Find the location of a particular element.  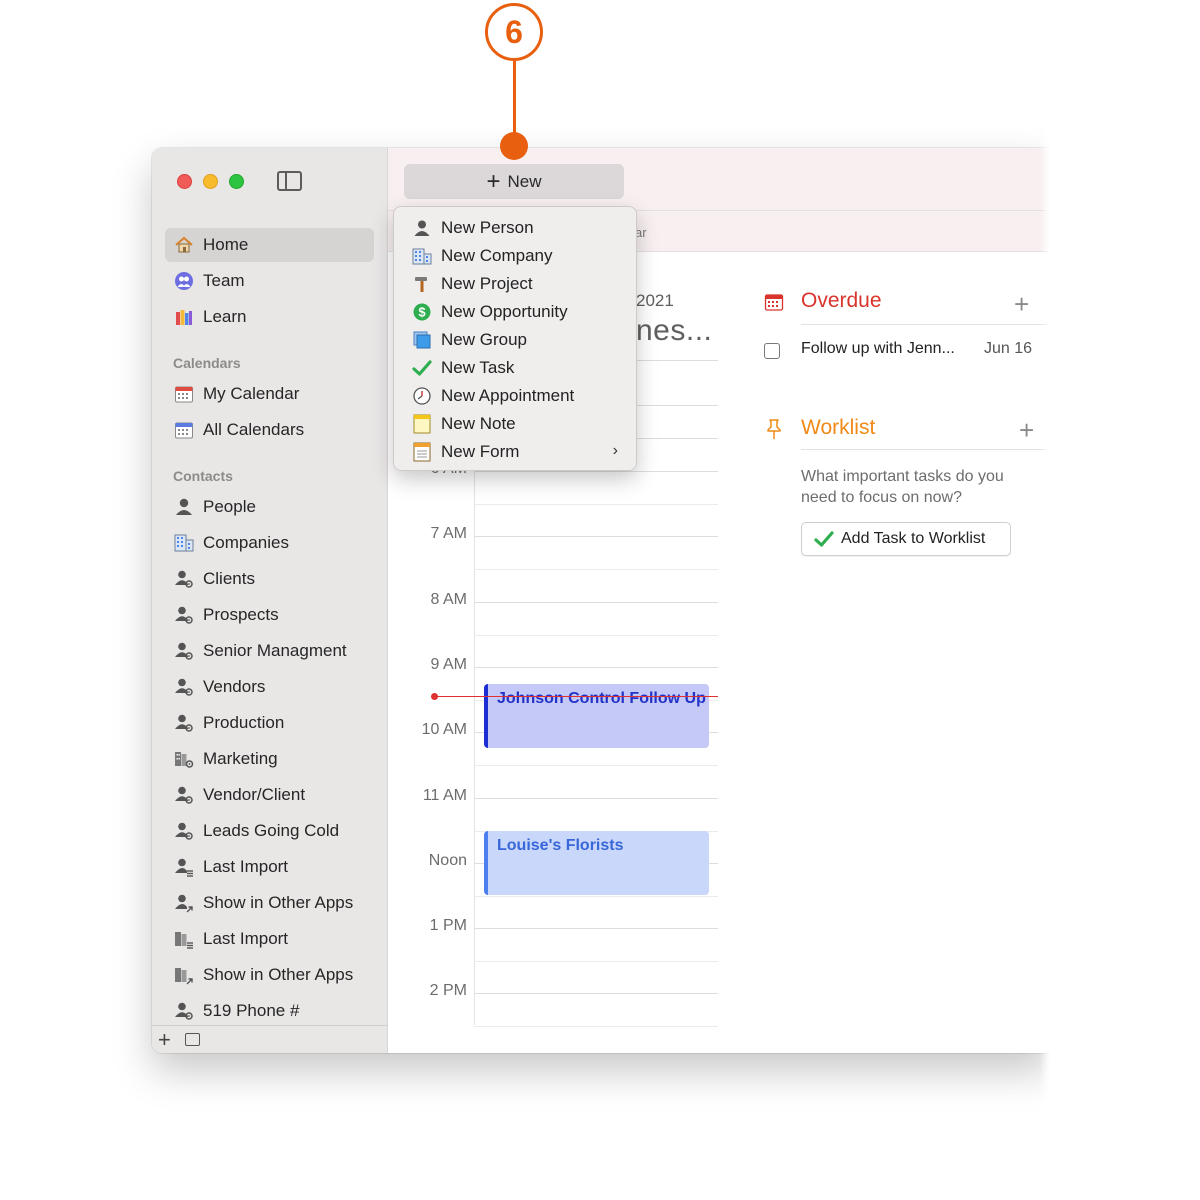

hour-label: Noon is located at coordinates (447, 860).